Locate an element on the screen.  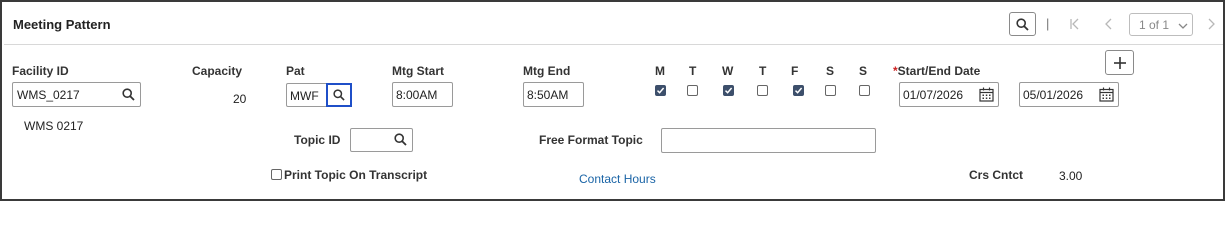
next-page-button is located at coordinates (1211, 24).